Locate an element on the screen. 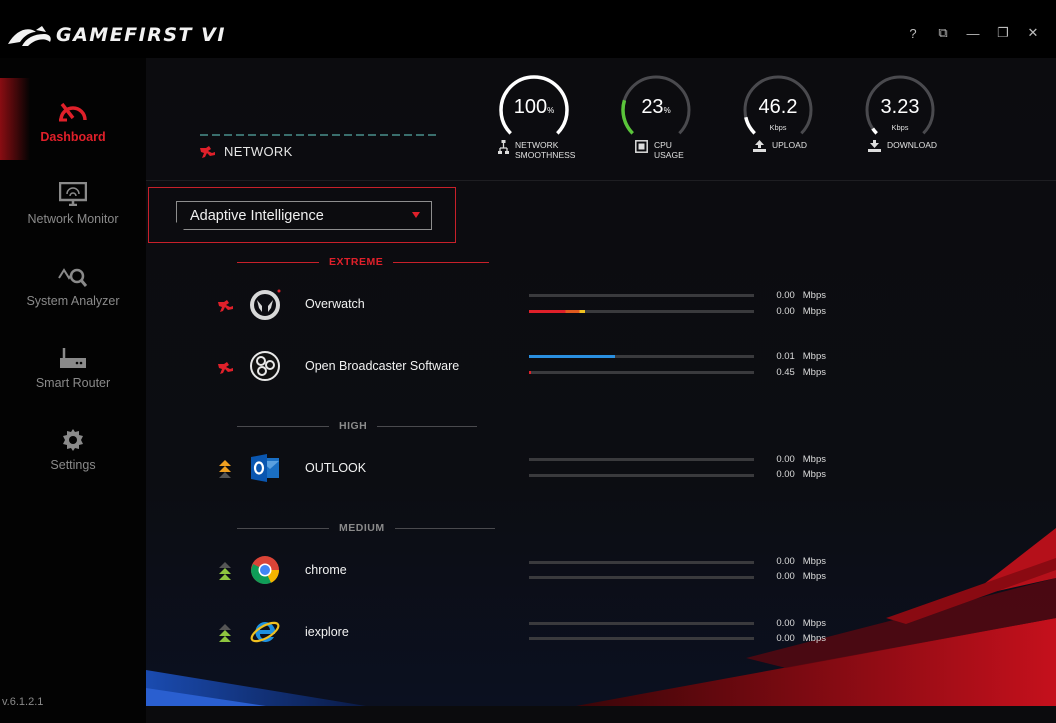 This screenshot has width=1056, height=723. sidebar-item-smart-router: Smart Router is located at coordinates (73, 365).